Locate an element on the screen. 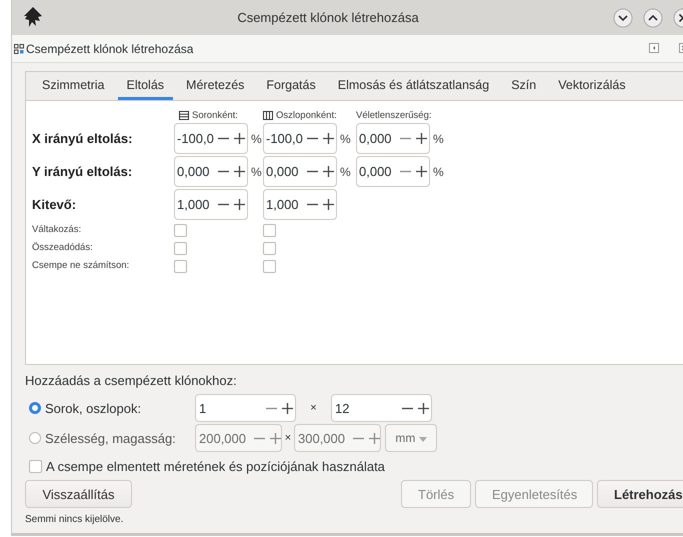  row-label: Kitevő: is located at coordinates (55, 205).